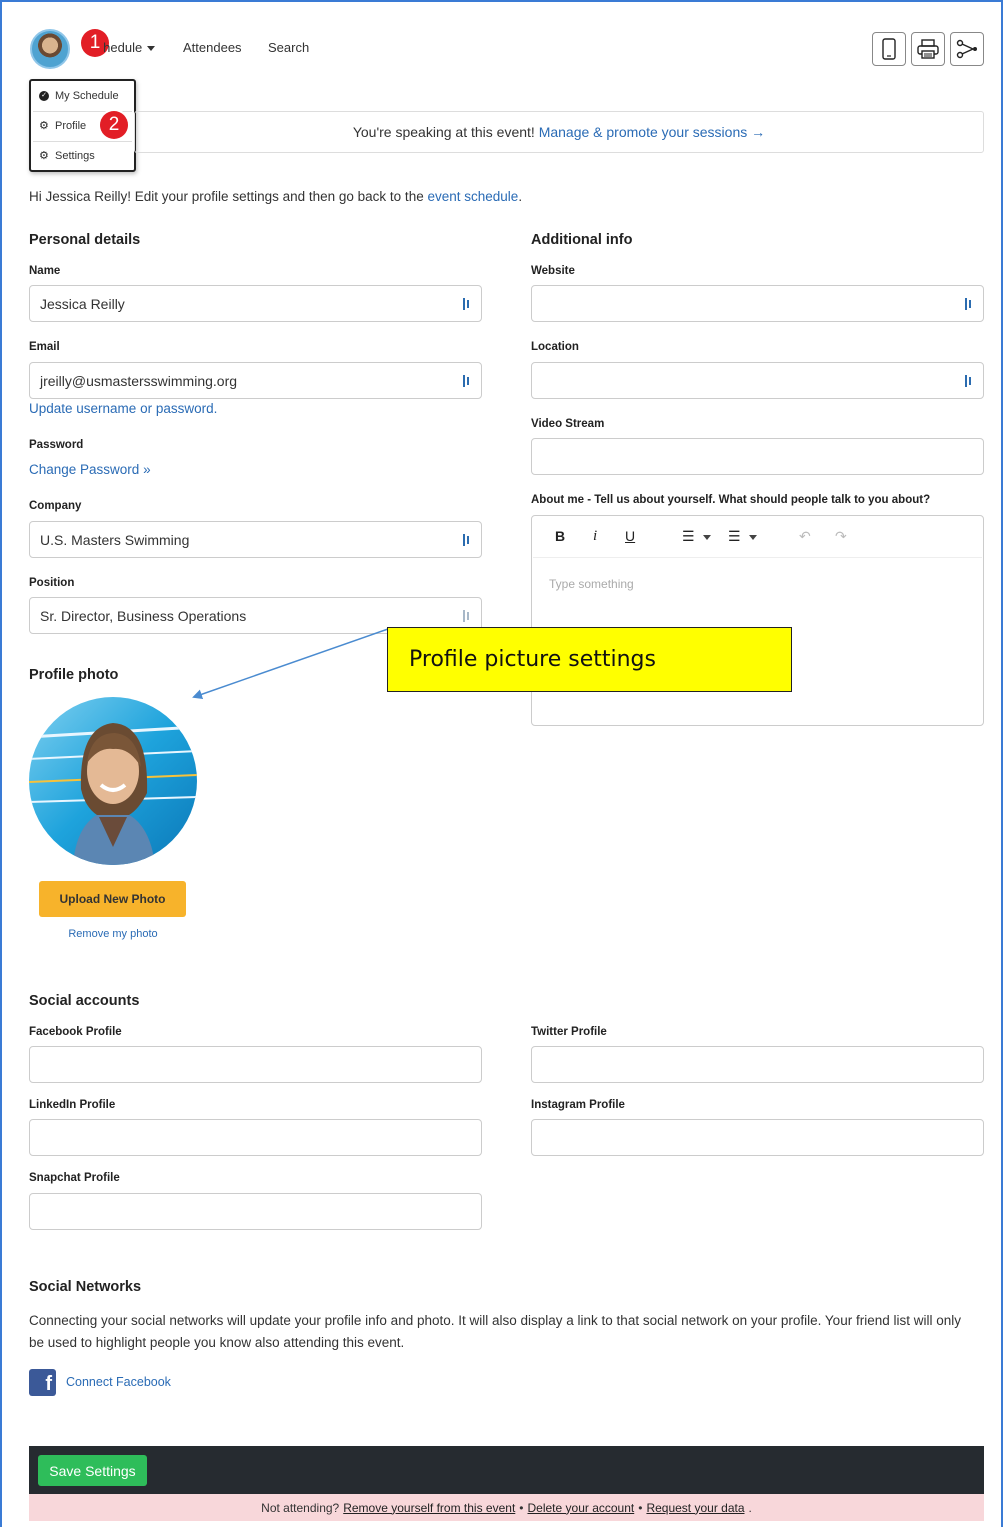 The width and height of the screenshot is (1003, 1527). Describe the element at coordinates (506, 1470) in the screenshot. I see `save-bar` at that location.